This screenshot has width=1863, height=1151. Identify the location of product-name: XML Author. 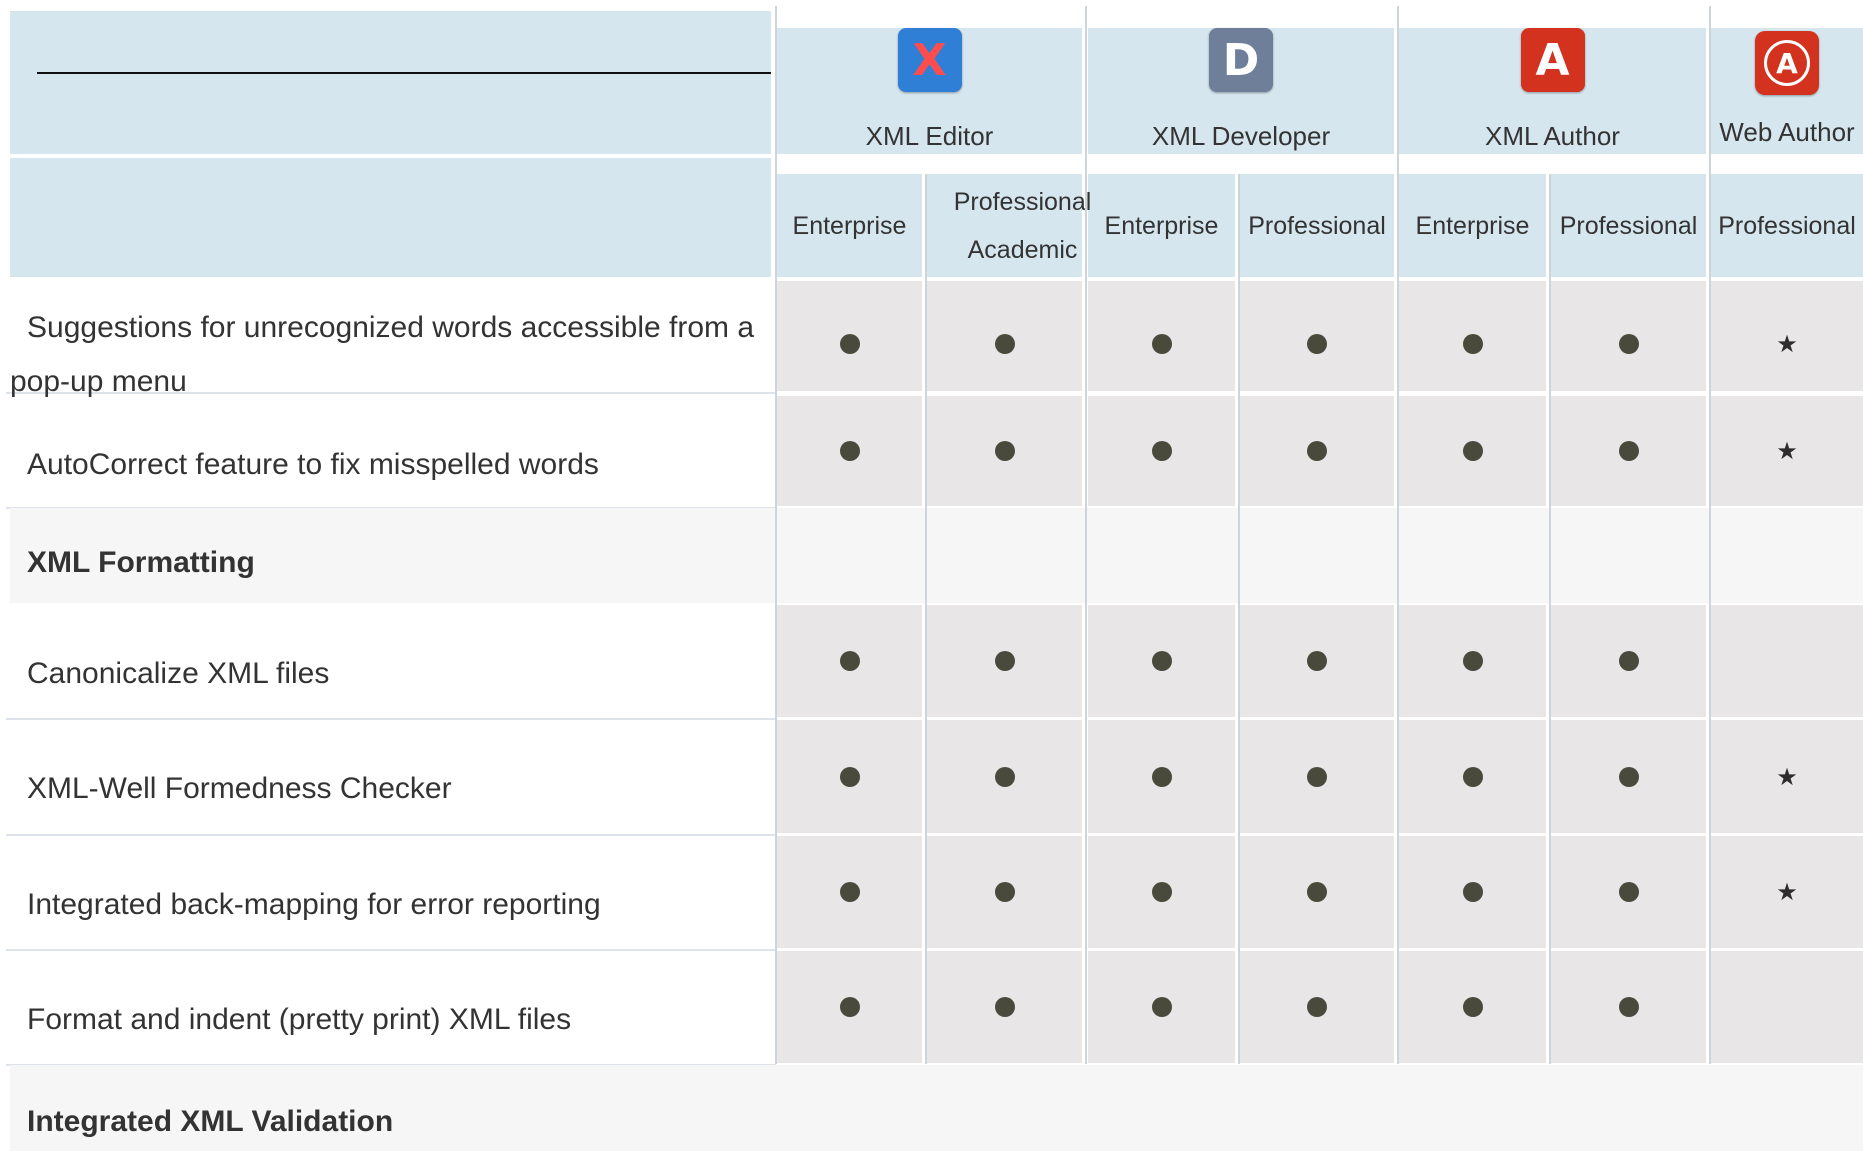
(1552, 136).